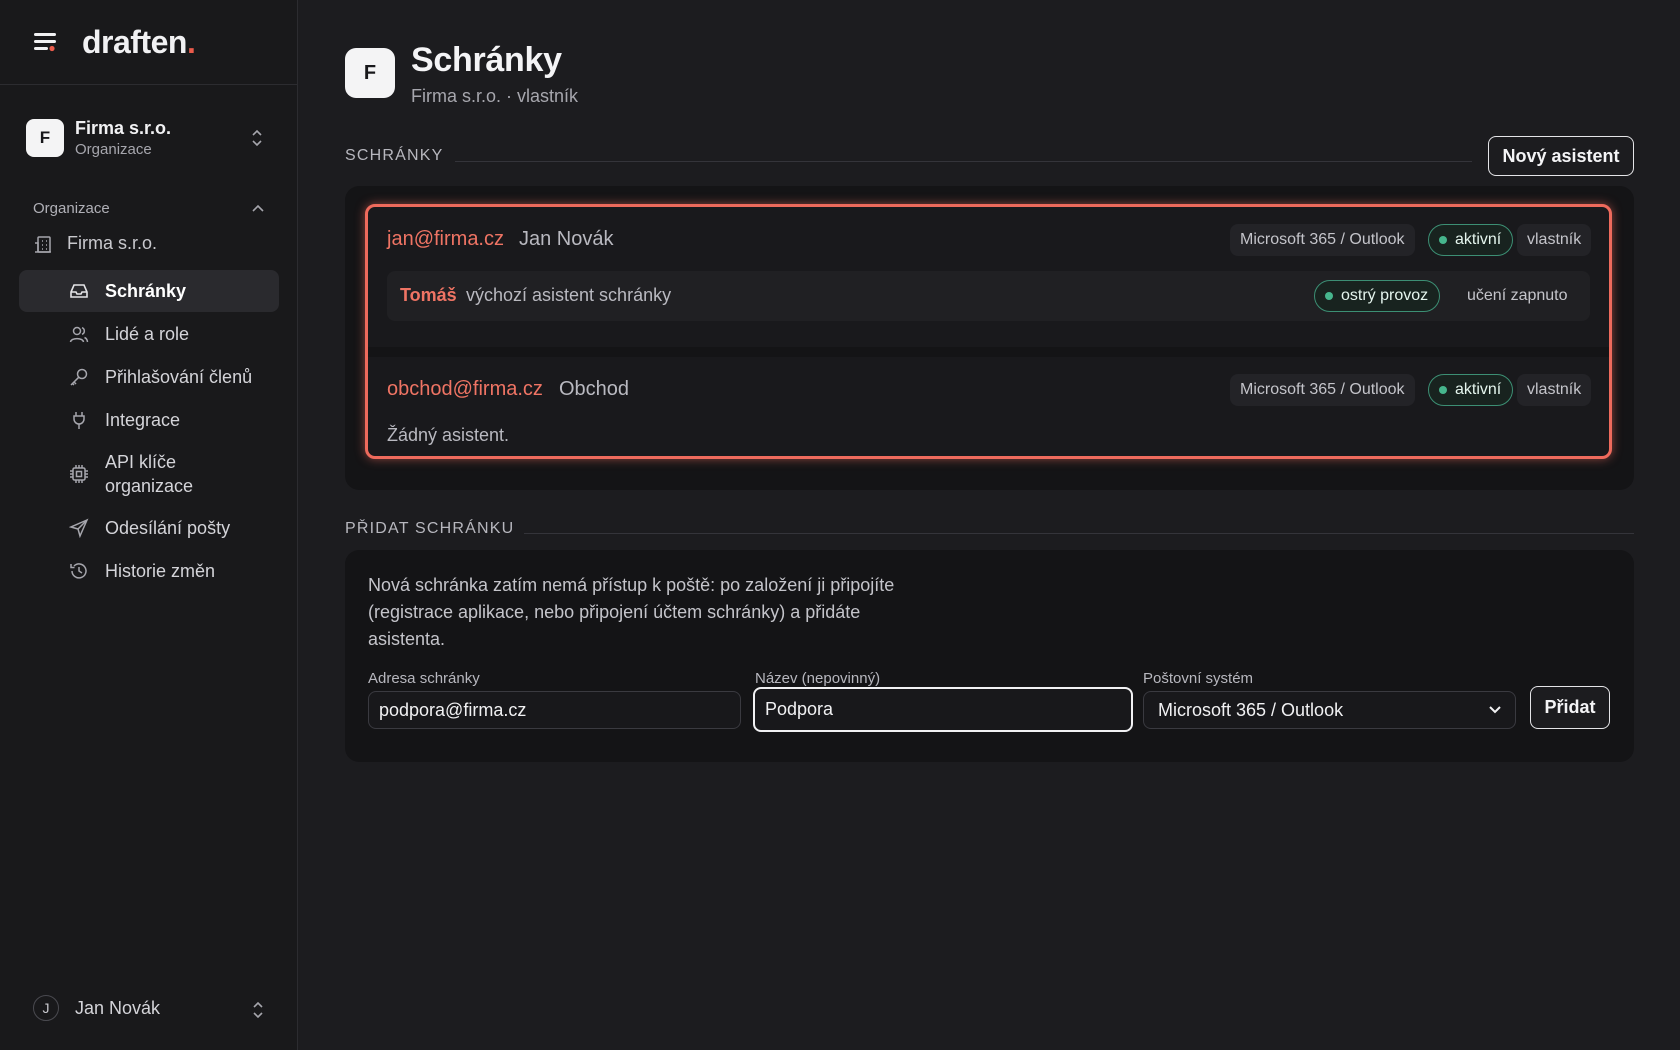 The image size is (1680, 1050). I want to click on sidebar-item-prihlasovani: Přihlašování členů, so click(149, 377).